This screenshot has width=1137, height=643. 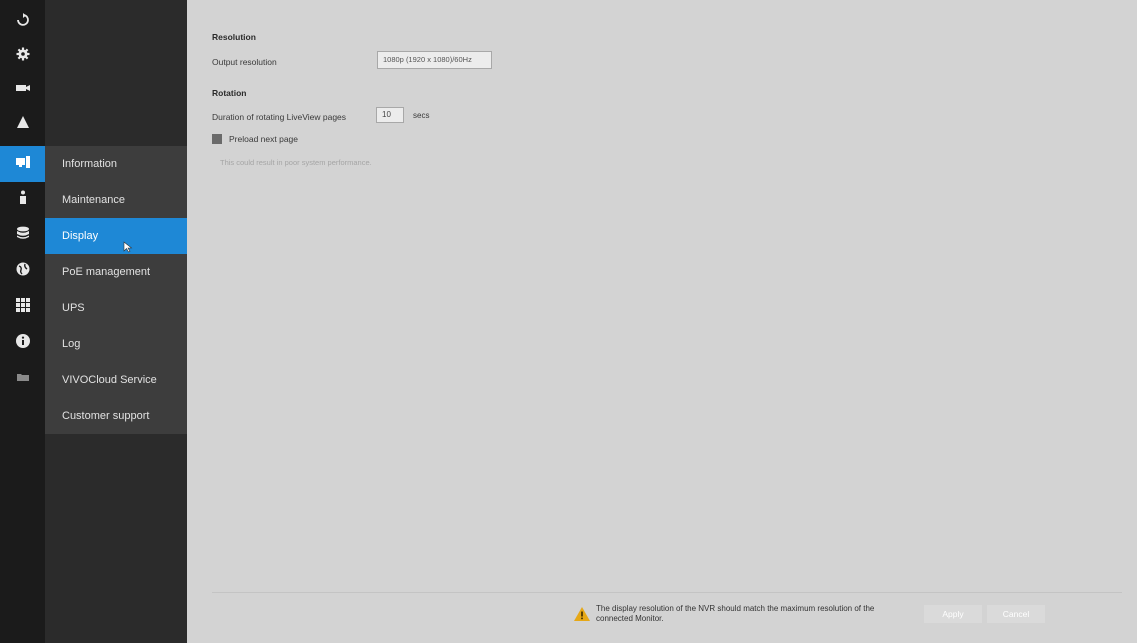 I want to click on storage-button, so click(x=22, y=235).